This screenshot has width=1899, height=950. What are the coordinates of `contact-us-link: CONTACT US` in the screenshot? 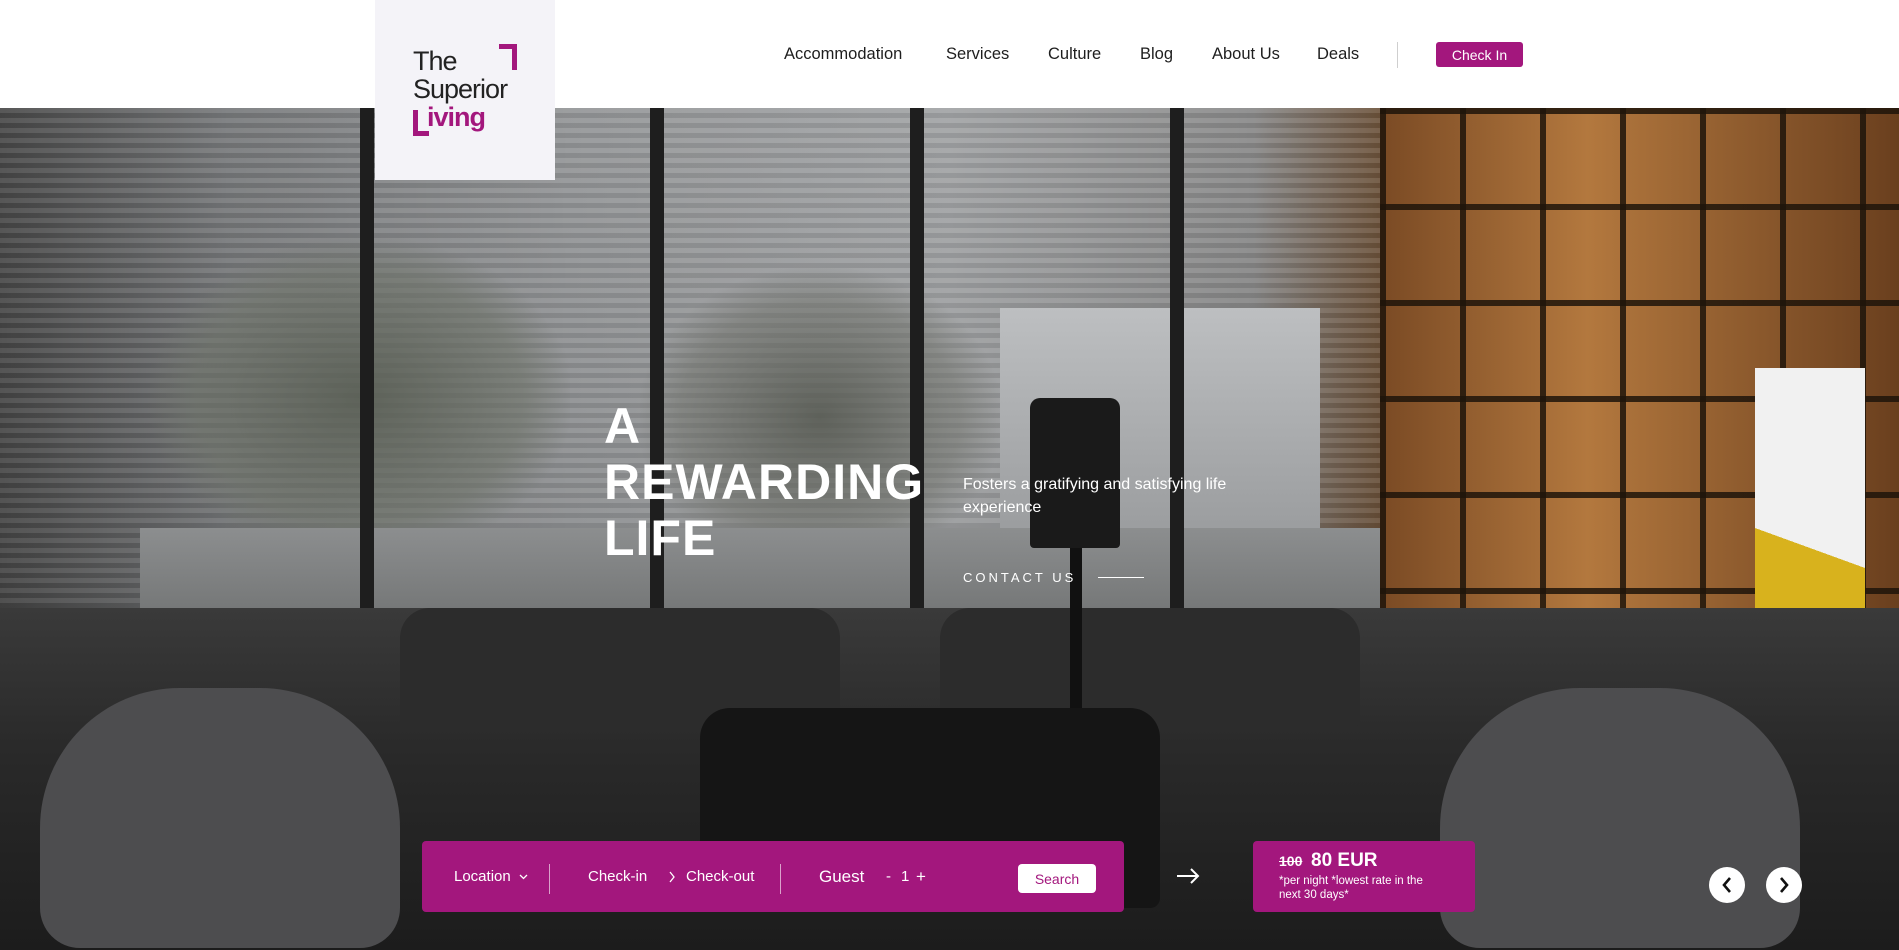 It's located at (1054, 577).